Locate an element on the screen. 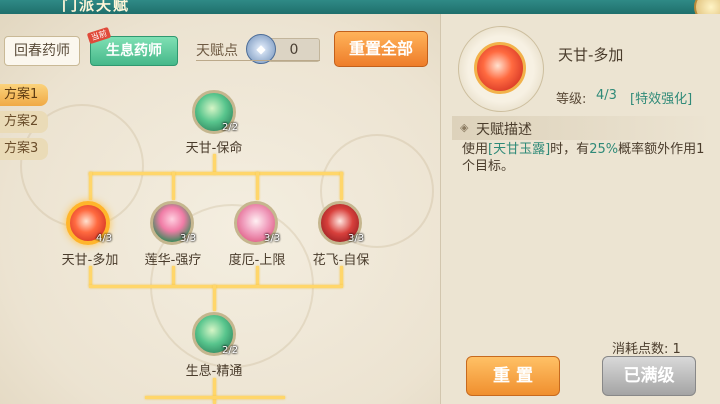  reset-all-button: 重置全部 is located at coordinates (381, 49).